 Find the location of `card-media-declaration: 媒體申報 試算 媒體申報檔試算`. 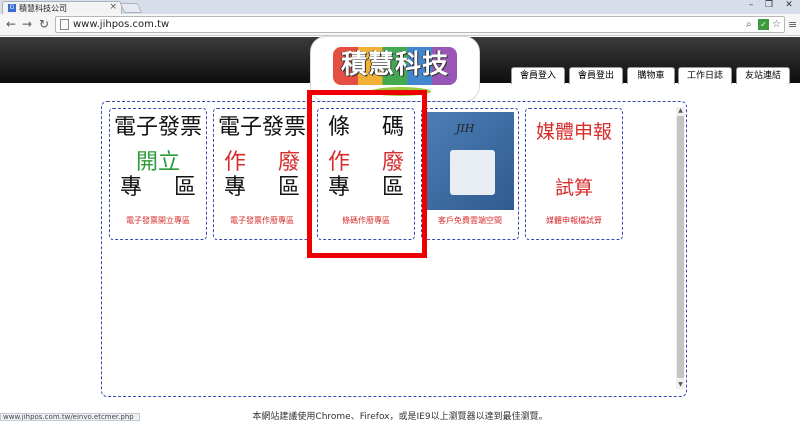

card-media-declaration: 媒體申報 試算 媒體申報檔試算 is located at coordinates (574, 174).